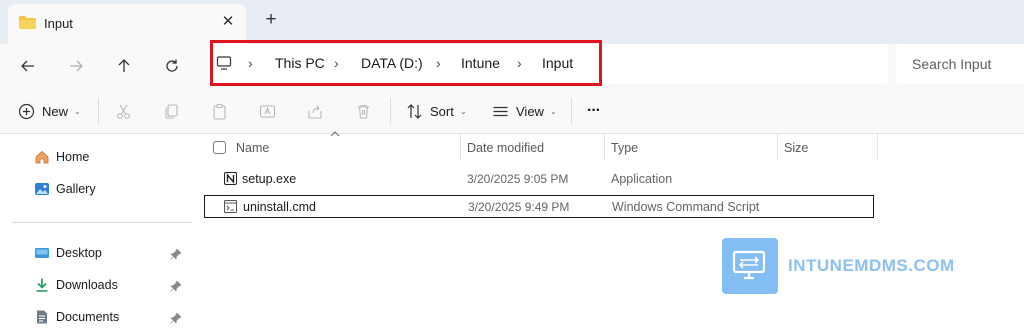 The image size is (1024, 336). Describe the element at coordinates (55, 111) in the screenshot. I see `new-label: New` at that location.